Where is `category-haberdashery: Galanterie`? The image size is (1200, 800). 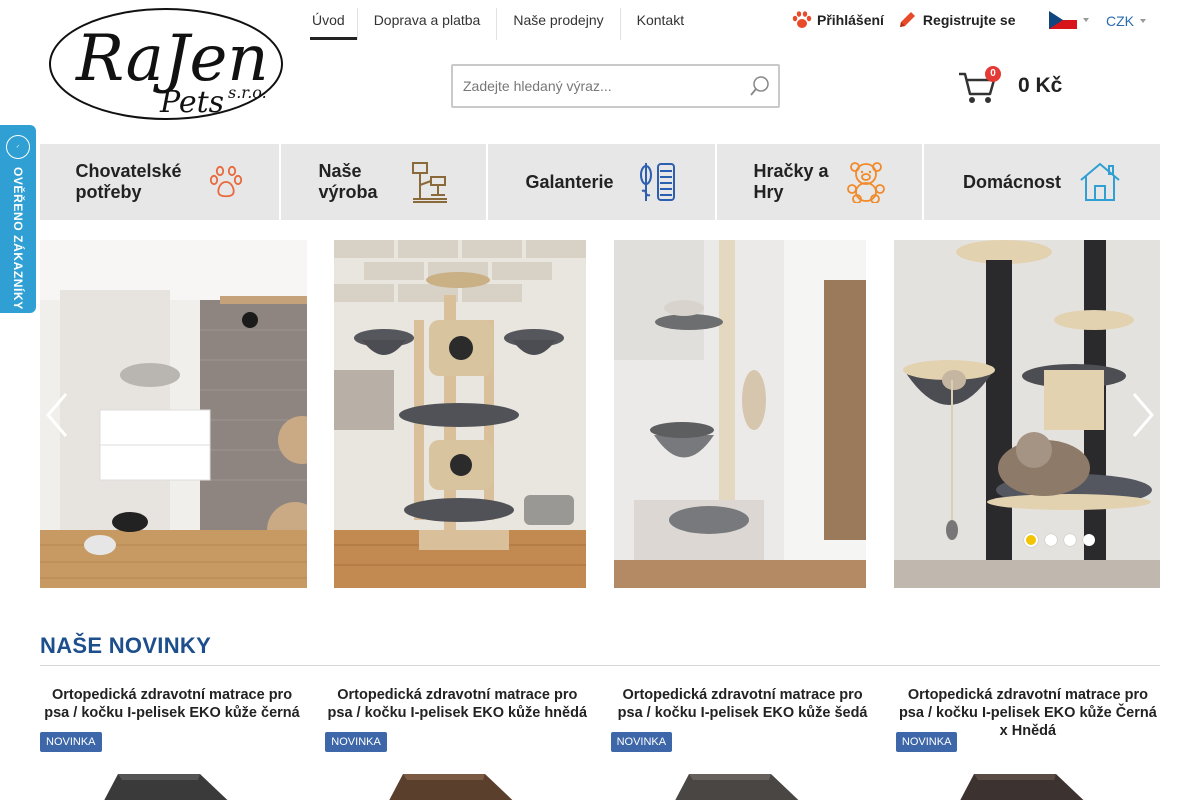 category-haberdashery: Galanterie is located at coordinates (601, 182).